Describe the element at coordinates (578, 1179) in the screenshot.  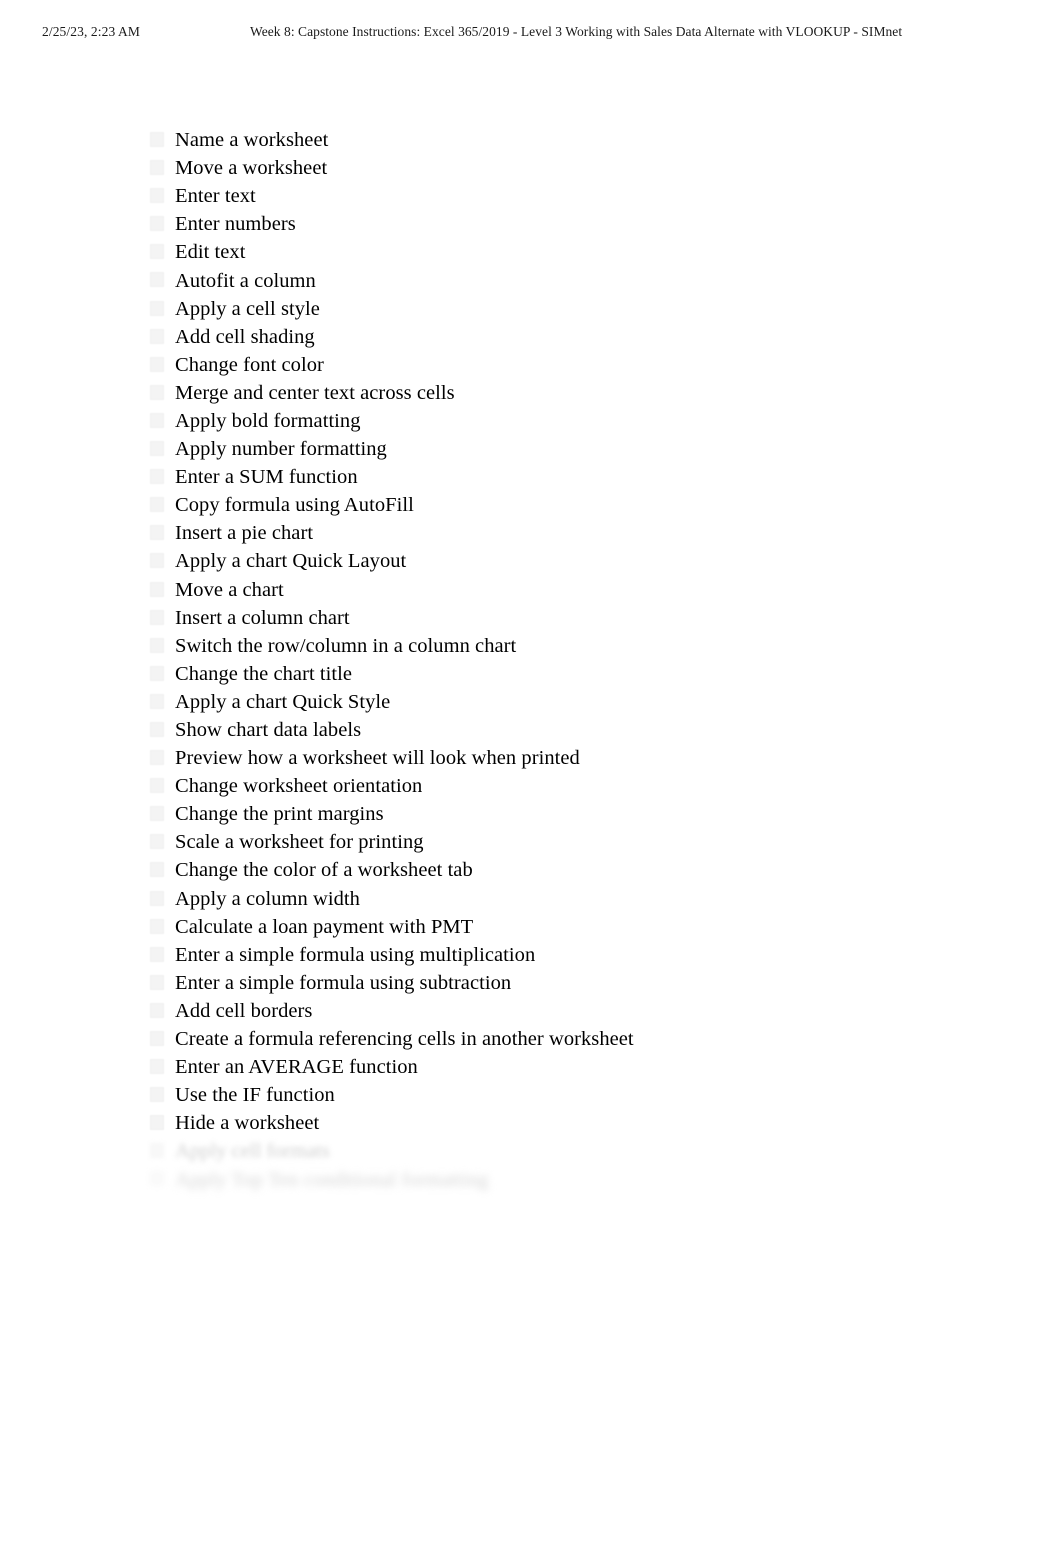
I see `skill-list-item: Apply Top Ten conditional formatting` at that location.